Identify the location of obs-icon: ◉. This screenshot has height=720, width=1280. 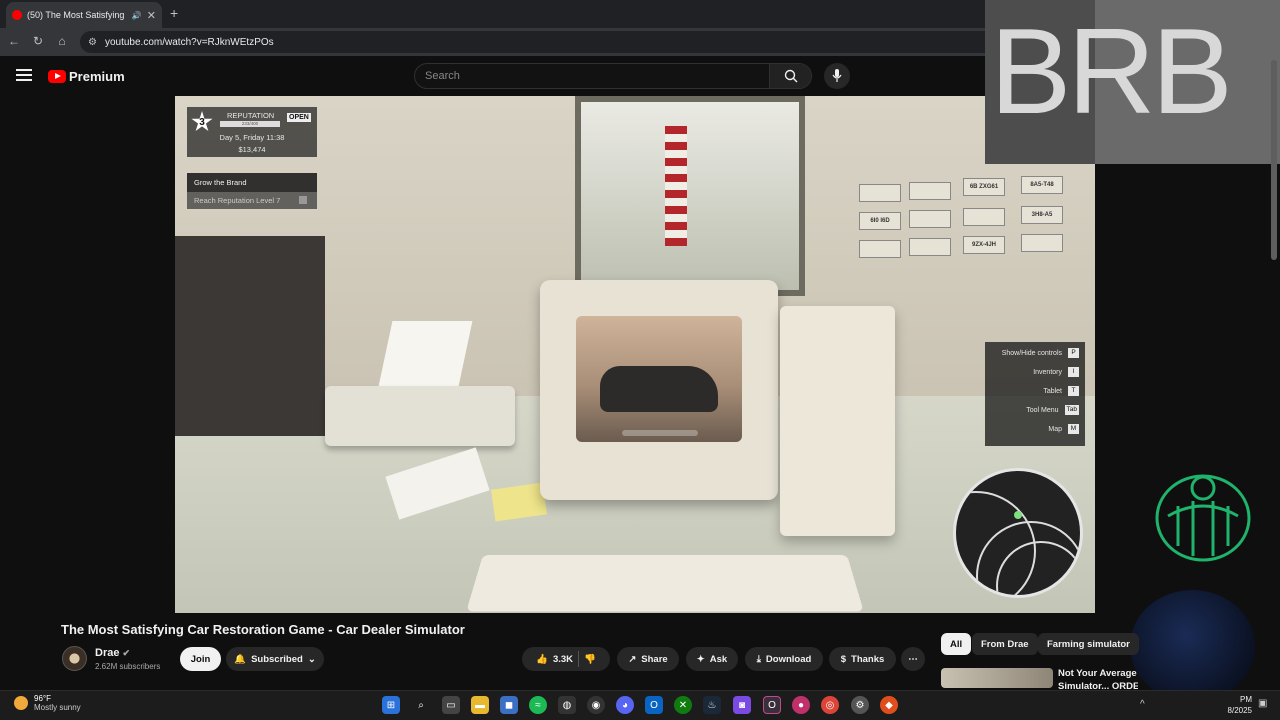
(596, 705).